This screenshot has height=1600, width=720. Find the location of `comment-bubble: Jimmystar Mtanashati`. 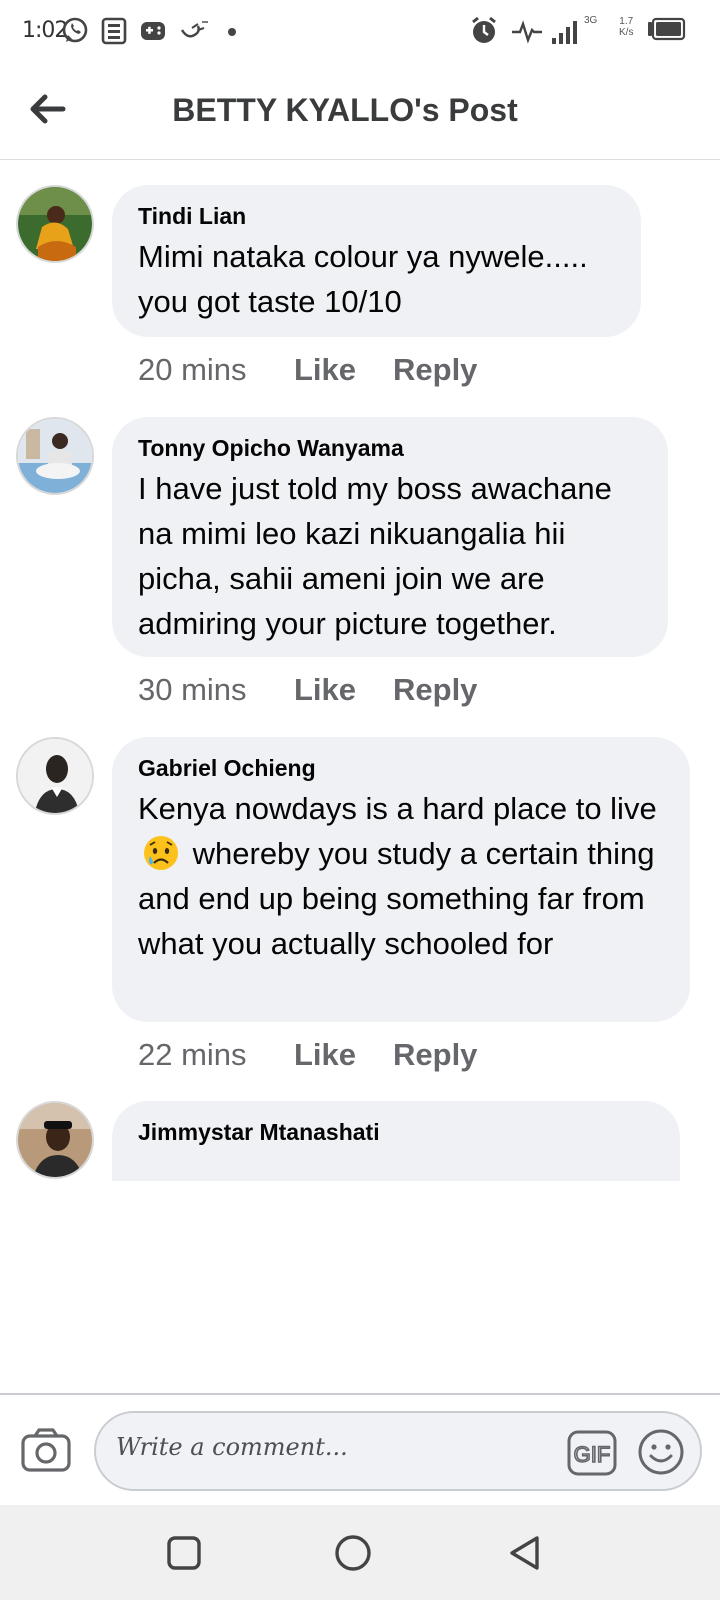

comment-bubble: Jimmystar Mtanashati is located at coordinates (396, 1141).